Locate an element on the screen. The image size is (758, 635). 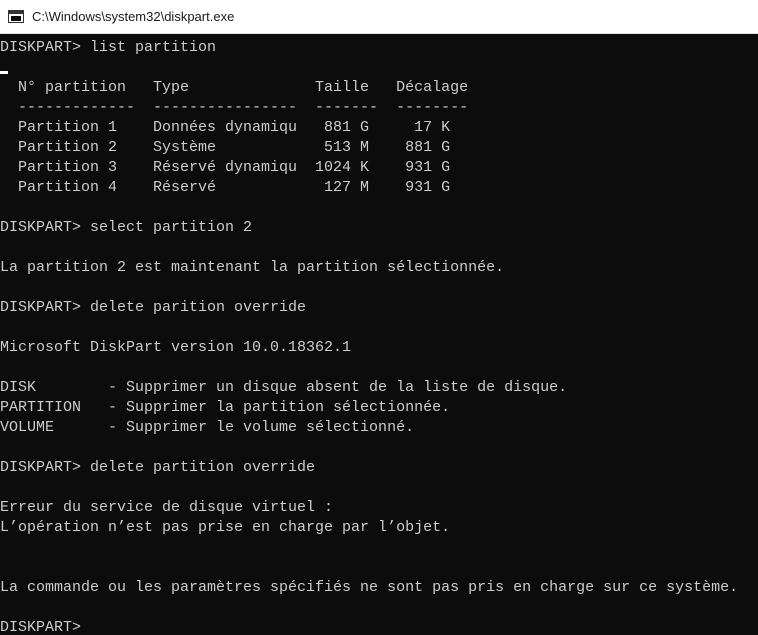
console-line: DISKPART> list partition is located at coordinates (108, 47).